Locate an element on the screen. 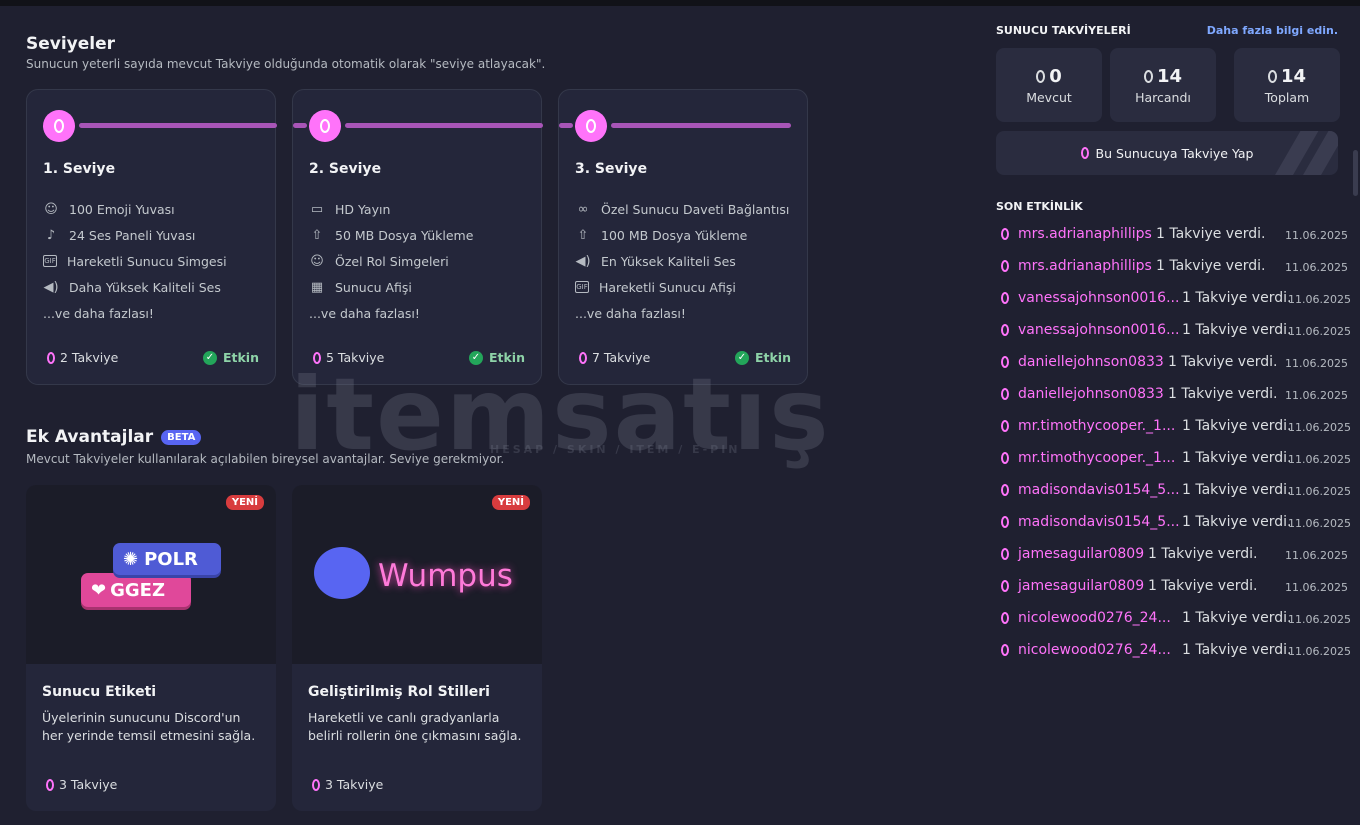  recent-activity-heading: SON ETKİNLİK is located at coordinates (1039, 206).